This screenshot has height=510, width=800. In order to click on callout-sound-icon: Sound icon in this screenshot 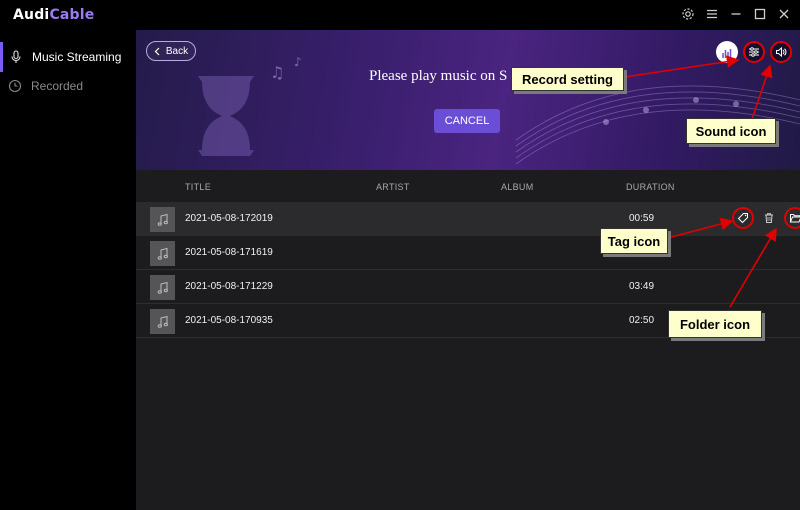, I will do `click(731, 131)`.